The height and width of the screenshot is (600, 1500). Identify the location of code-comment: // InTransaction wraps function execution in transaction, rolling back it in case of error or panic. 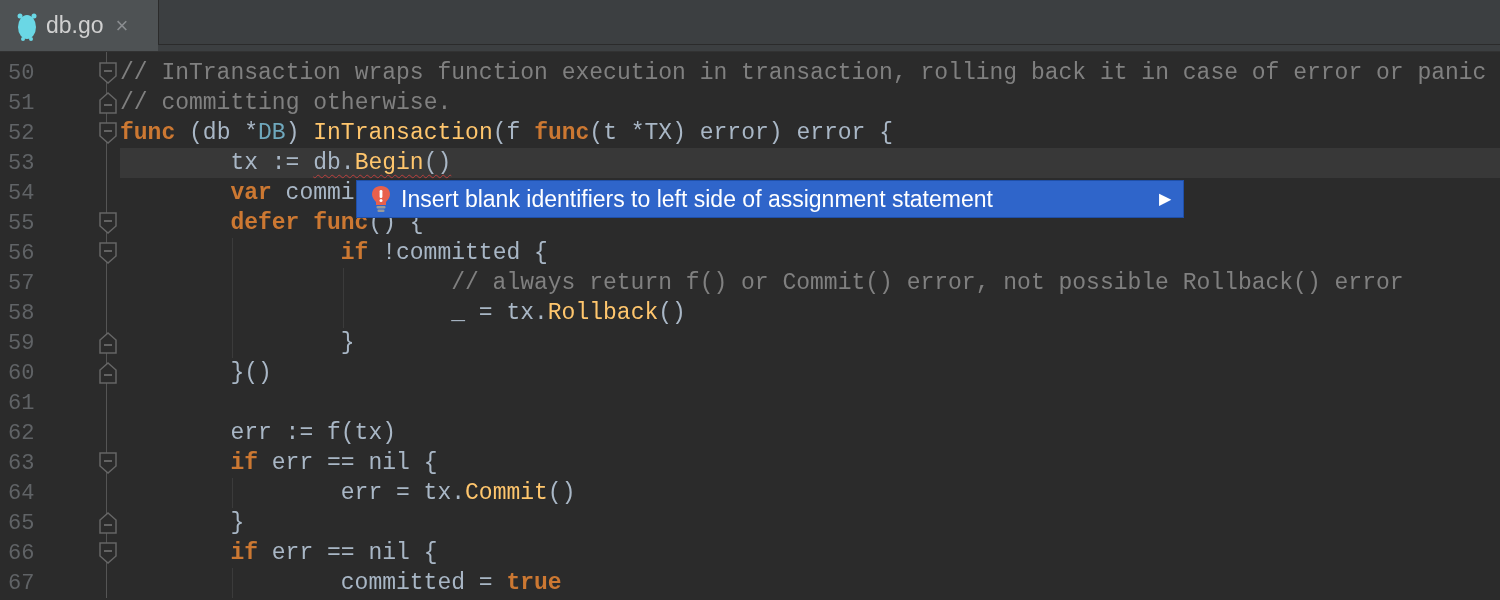
(803, 73).